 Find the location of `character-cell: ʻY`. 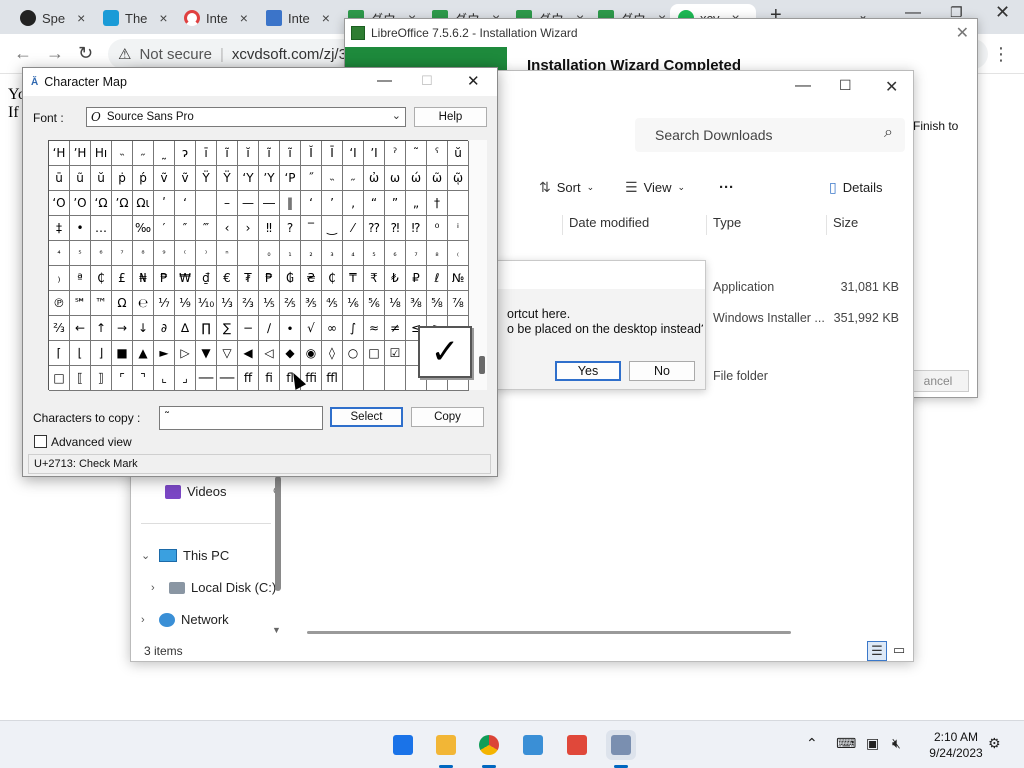

character-cell: ʻY is located at coordinates (248, 178).